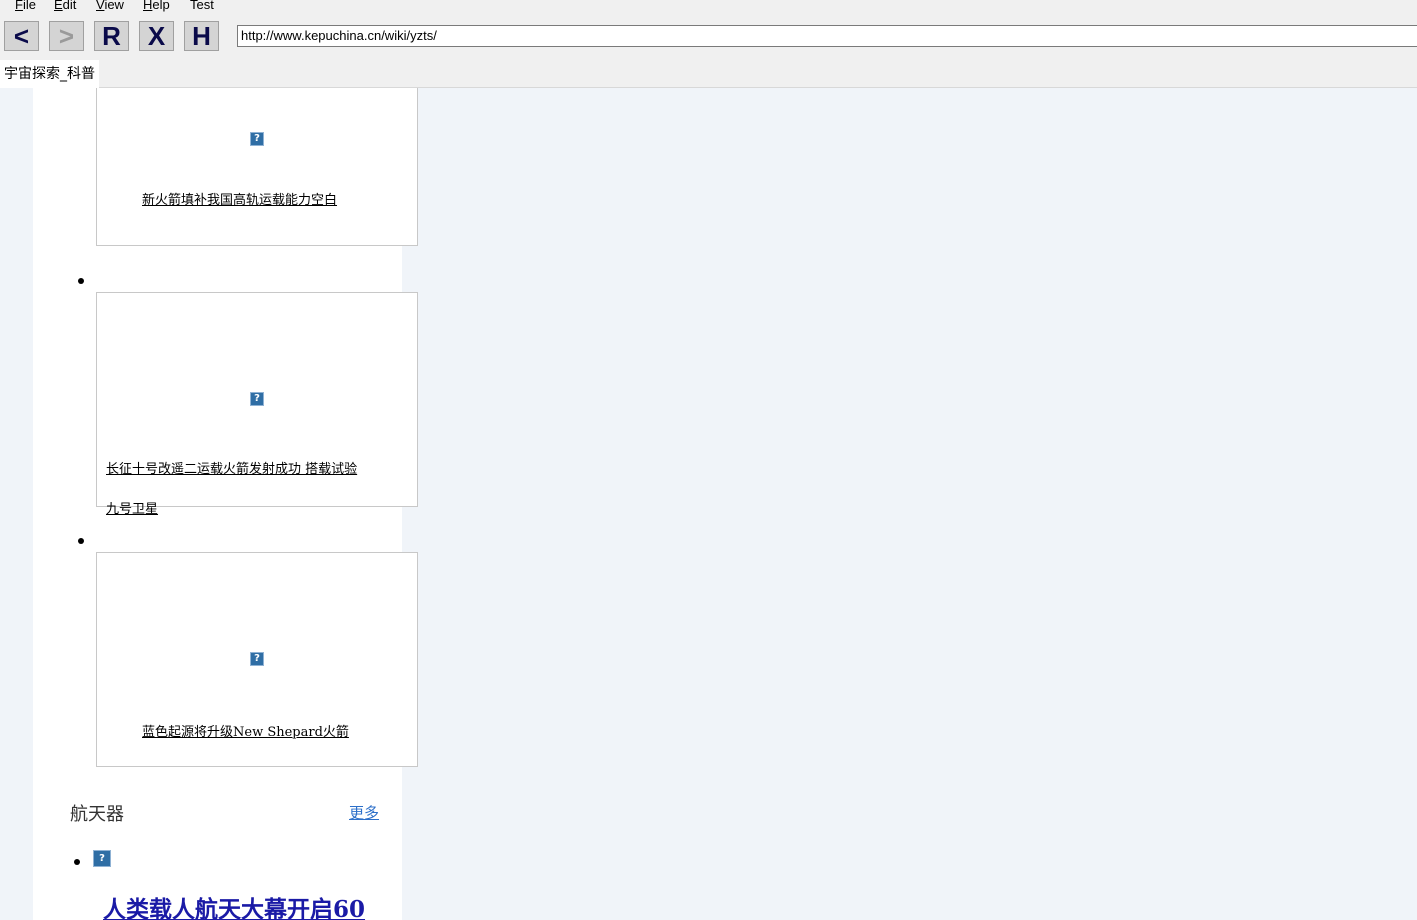 This screenshot has height=920, width=1417. I want to click on more-link: 更多, so click(364, 812).